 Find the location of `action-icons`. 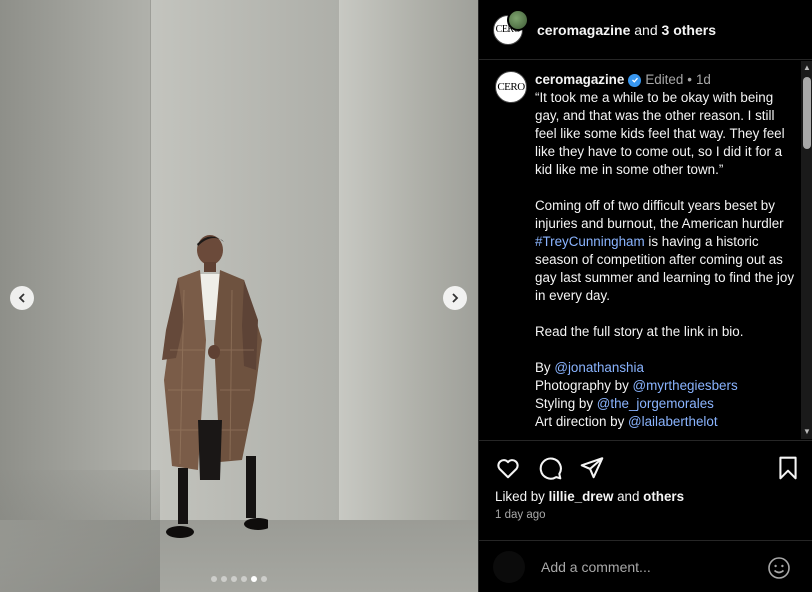

action-icons is located at coordinates (550, 468).